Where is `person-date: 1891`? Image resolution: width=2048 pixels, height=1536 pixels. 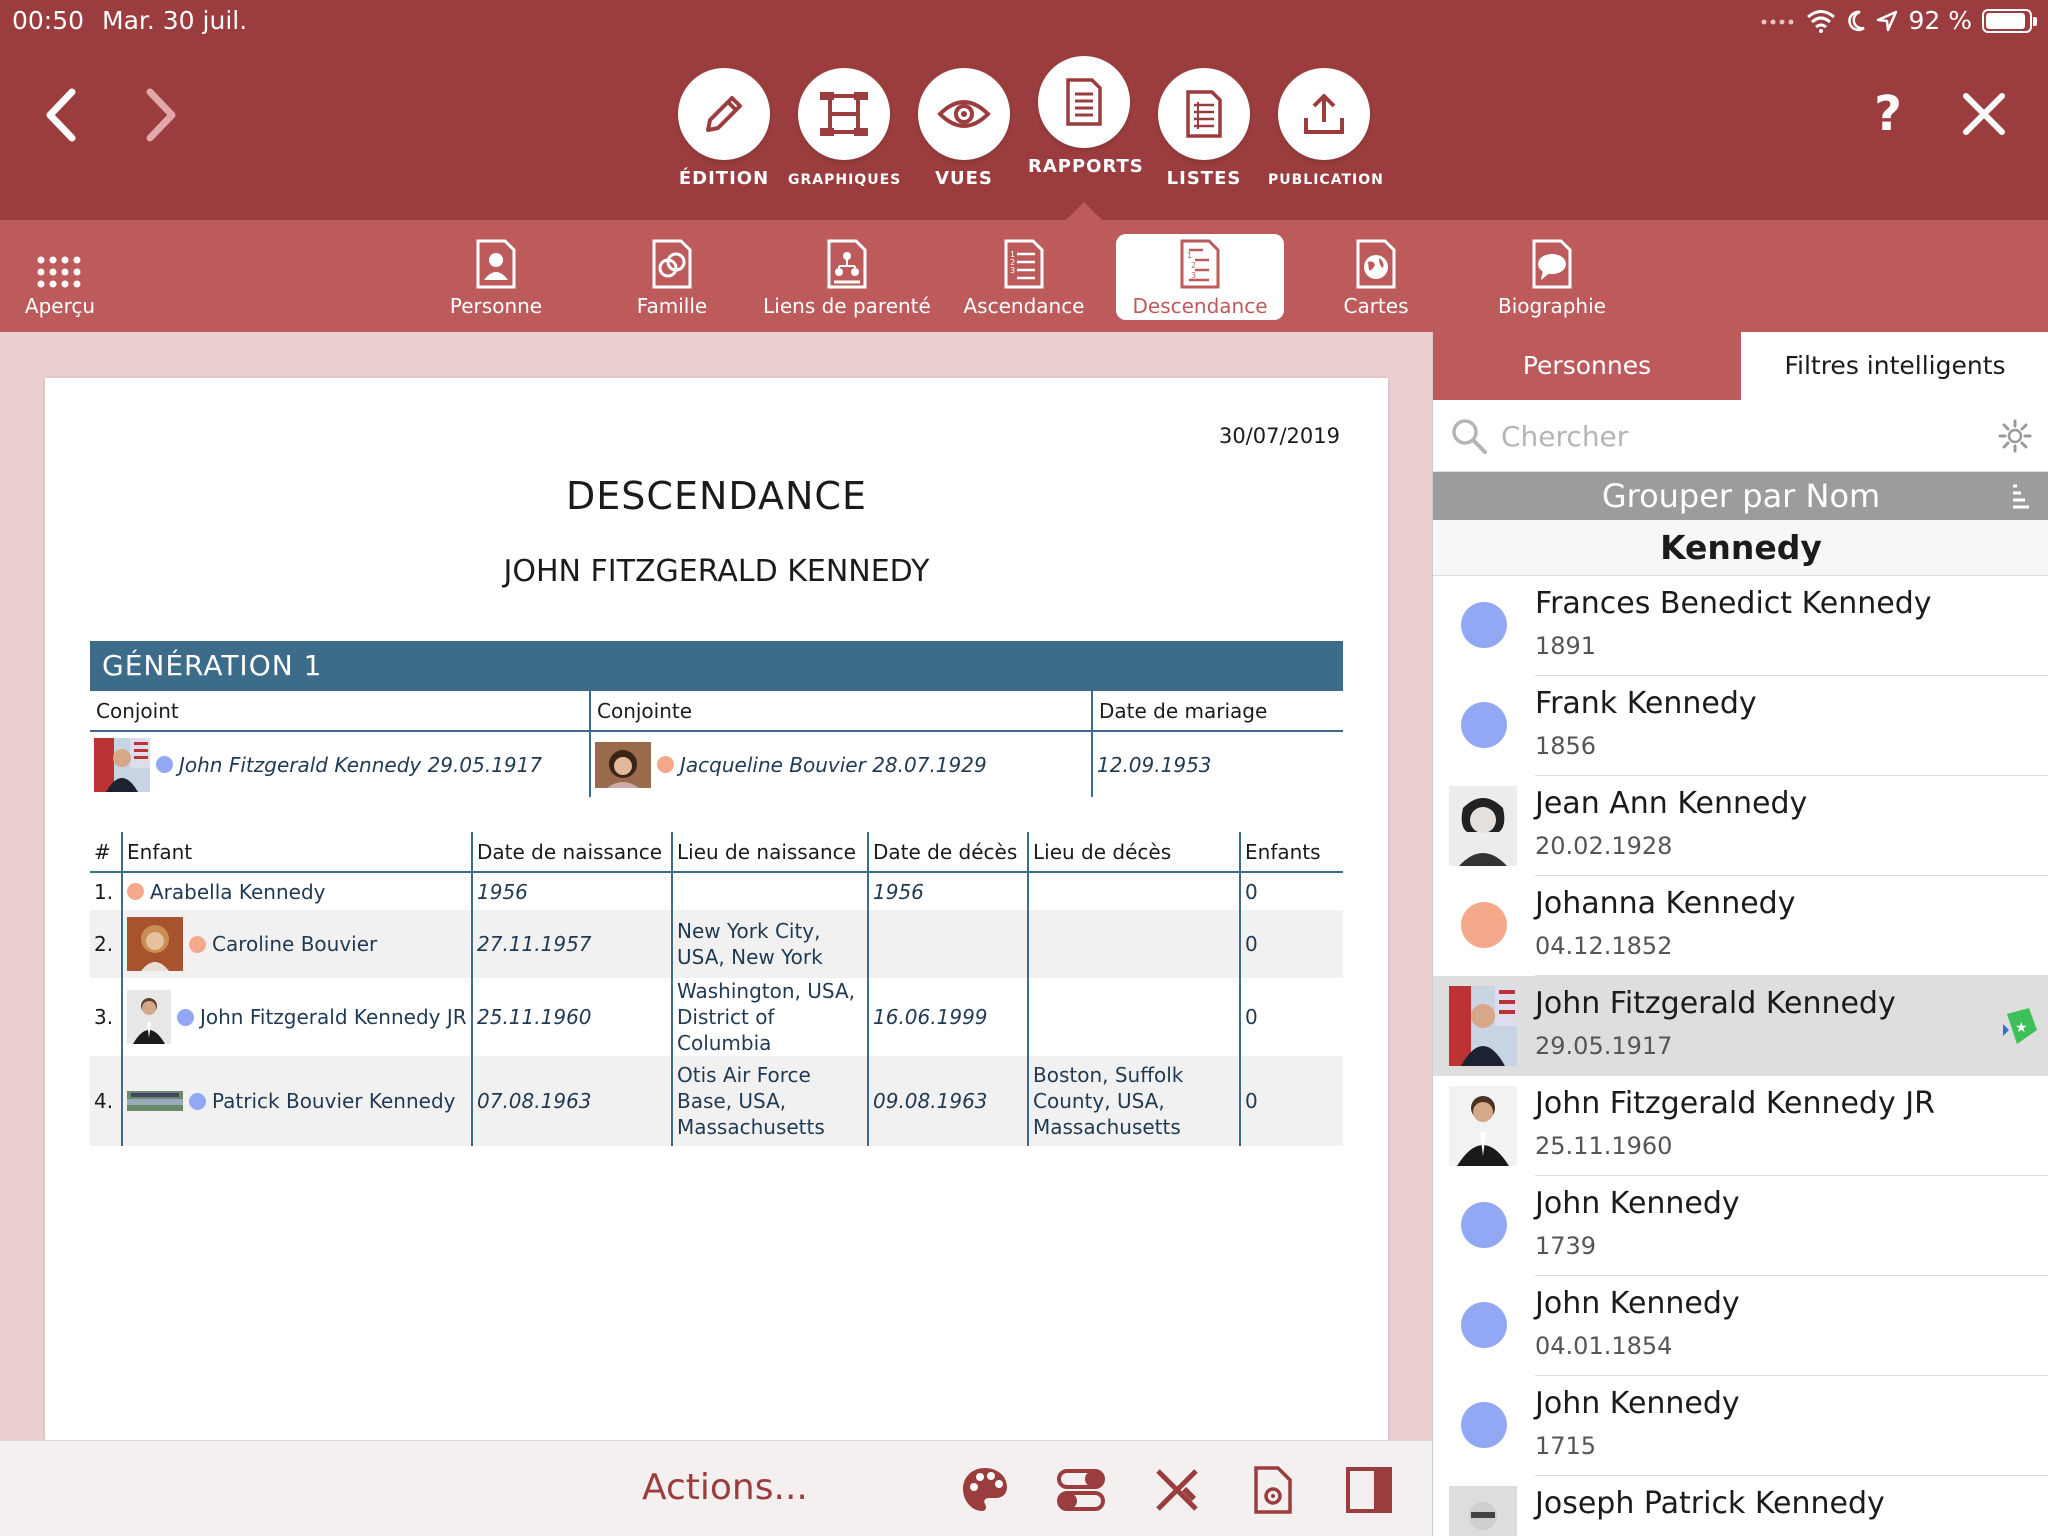 person-date: 1891 is located at coordinates (1566, 646).